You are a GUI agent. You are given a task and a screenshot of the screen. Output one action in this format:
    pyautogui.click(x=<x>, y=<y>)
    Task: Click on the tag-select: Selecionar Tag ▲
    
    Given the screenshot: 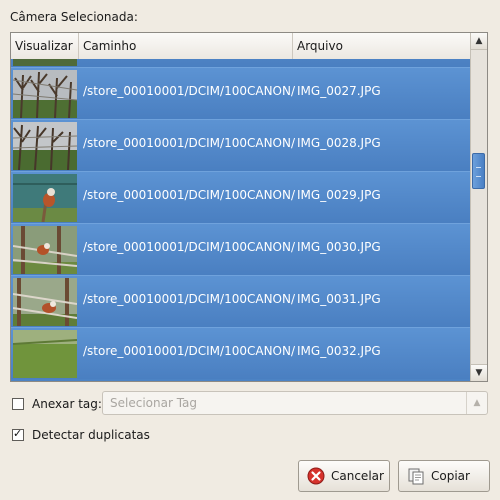 What is the action you would take?
    pyautogui.click(x=295, y=403)
    